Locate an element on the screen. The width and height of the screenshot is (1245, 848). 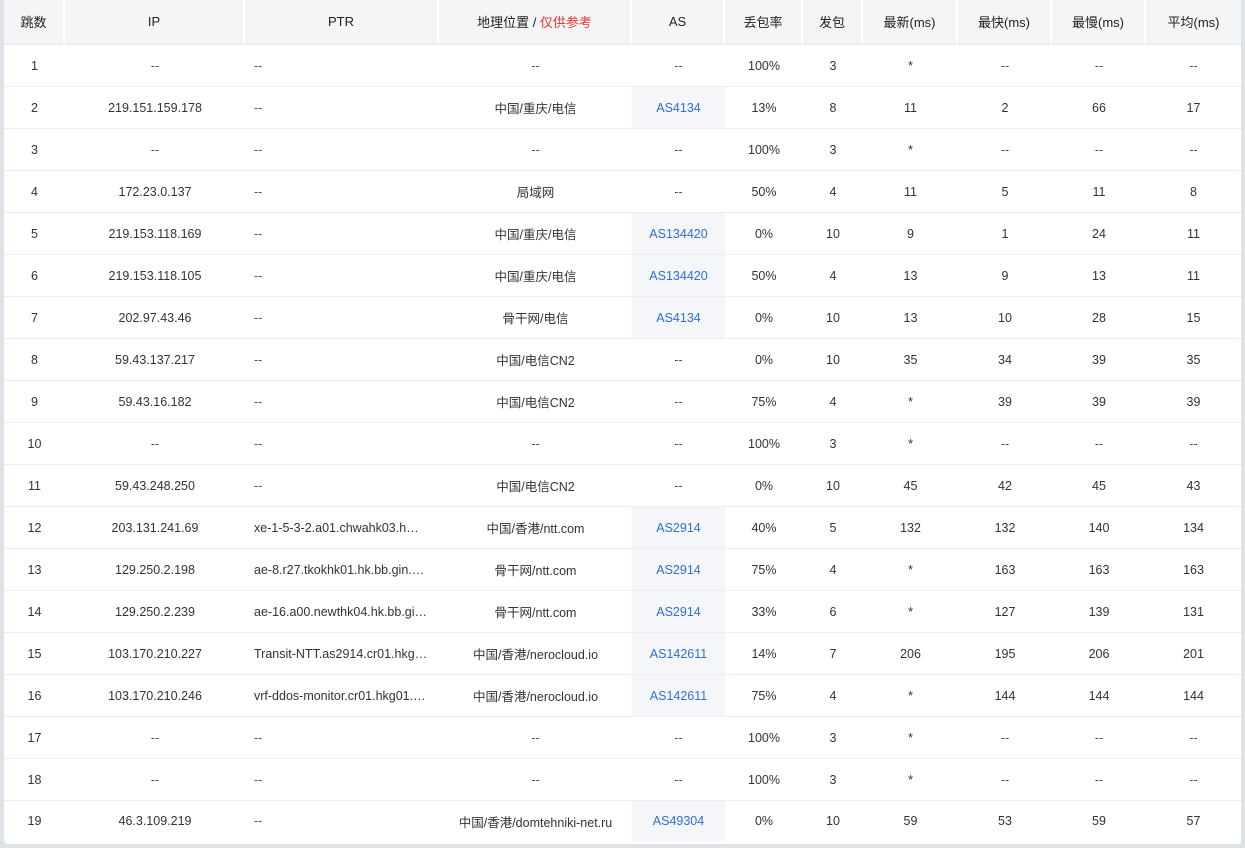
cell-loss: 33% is located at coordinates (764, 612).